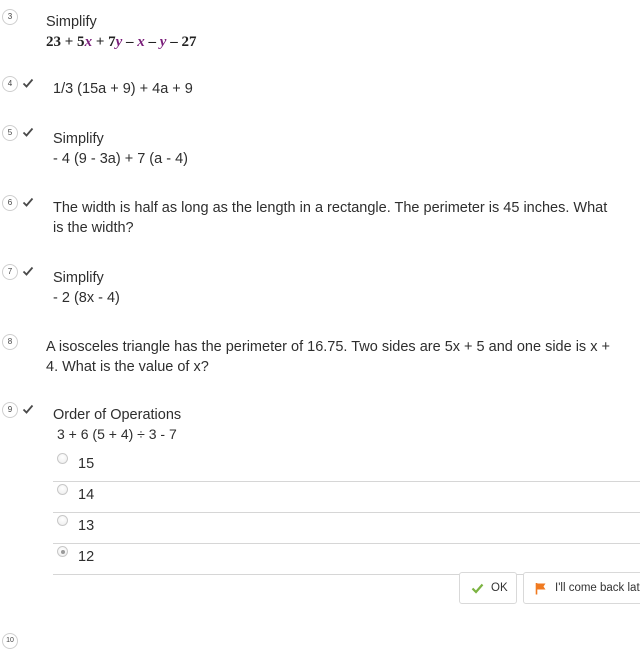 The width and height of the screenshot is (640, 649). What do you see at coordinates (62, 551) in the screenshot?
I see `radio-button-selected` at bounding box center [62, 551].